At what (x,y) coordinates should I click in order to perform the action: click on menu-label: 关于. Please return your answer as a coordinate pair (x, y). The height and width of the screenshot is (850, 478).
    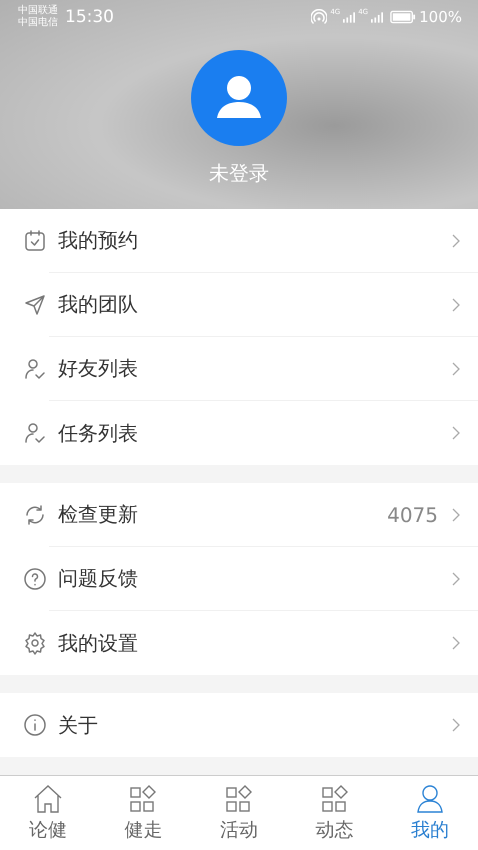
    Looking at the image, I should click on (78, 725).